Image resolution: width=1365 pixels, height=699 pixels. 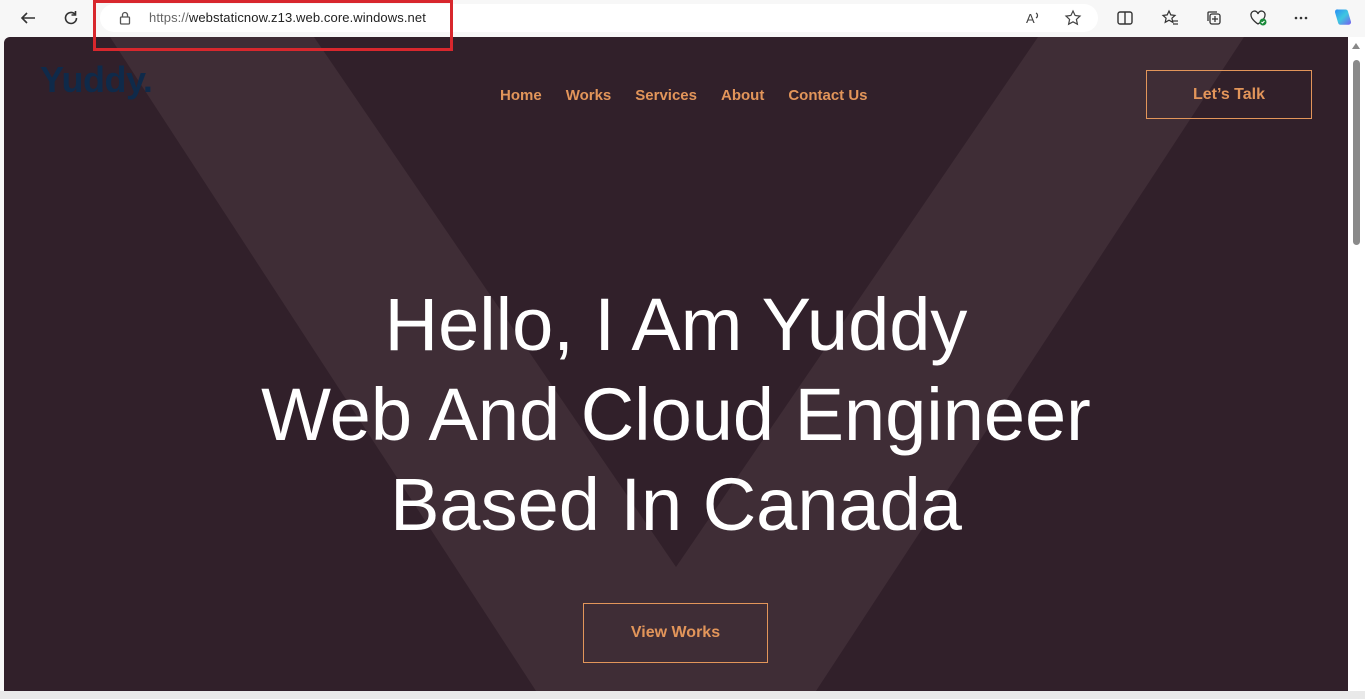 I want to click on refresh-button, so click(x=71, y=18).